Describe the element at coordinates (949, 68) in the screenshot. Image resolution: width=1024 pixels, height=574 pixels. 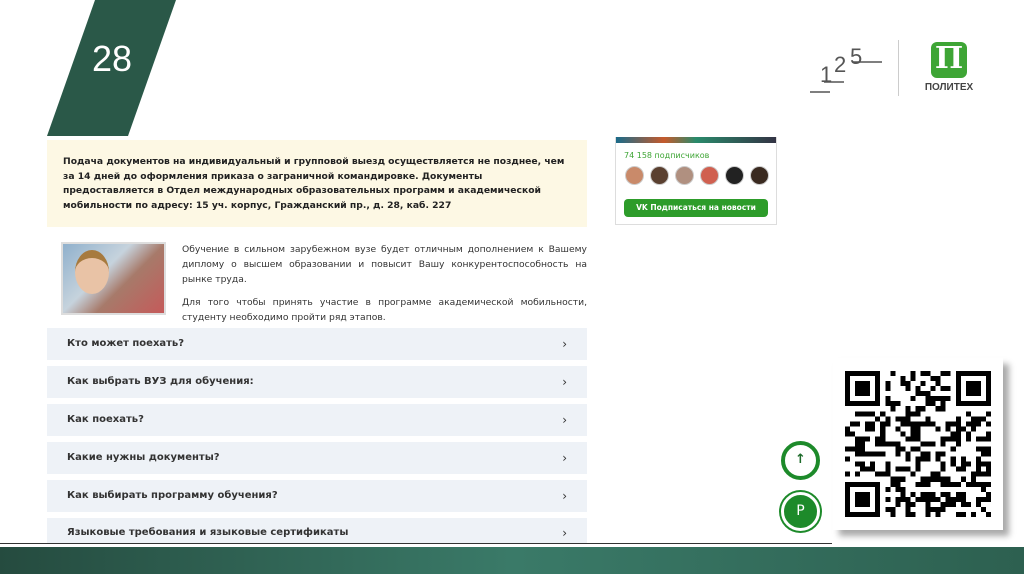
I see `polytech-logo: П ПОЛИТЕХ` at that location.